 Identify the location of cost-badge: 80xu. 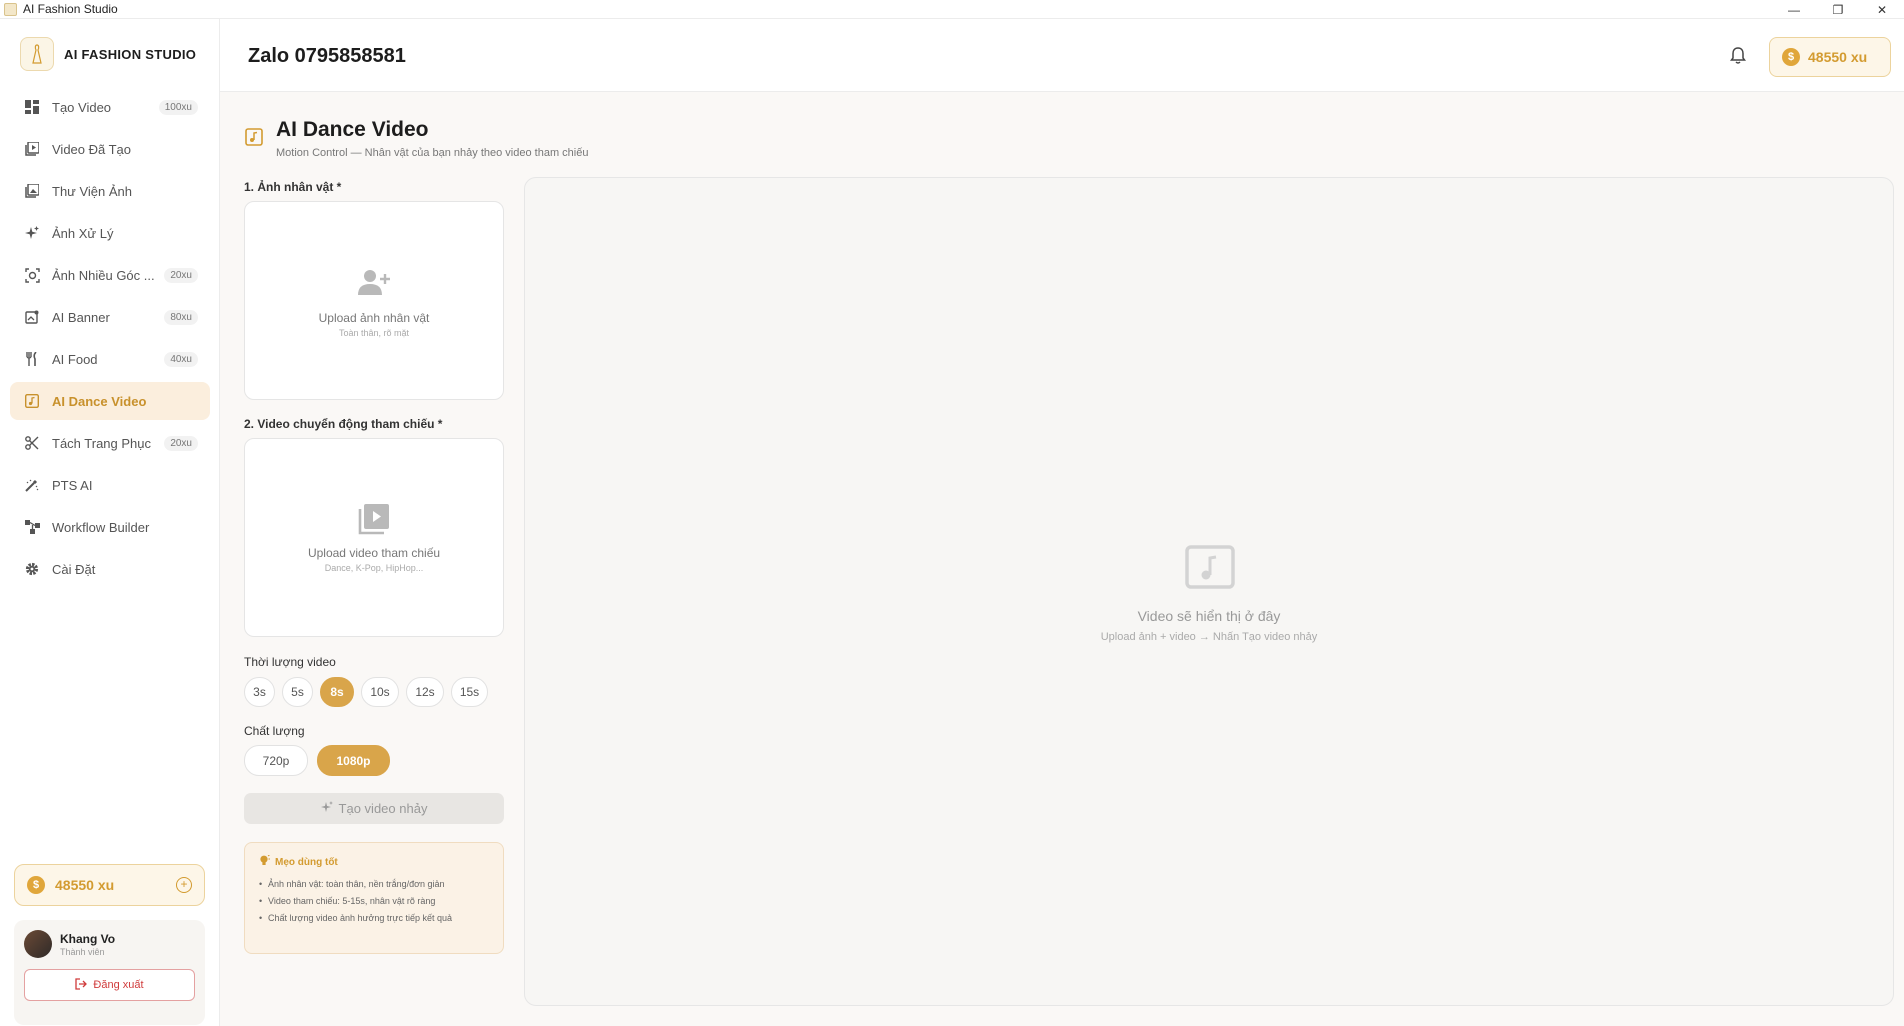
(181, 317).